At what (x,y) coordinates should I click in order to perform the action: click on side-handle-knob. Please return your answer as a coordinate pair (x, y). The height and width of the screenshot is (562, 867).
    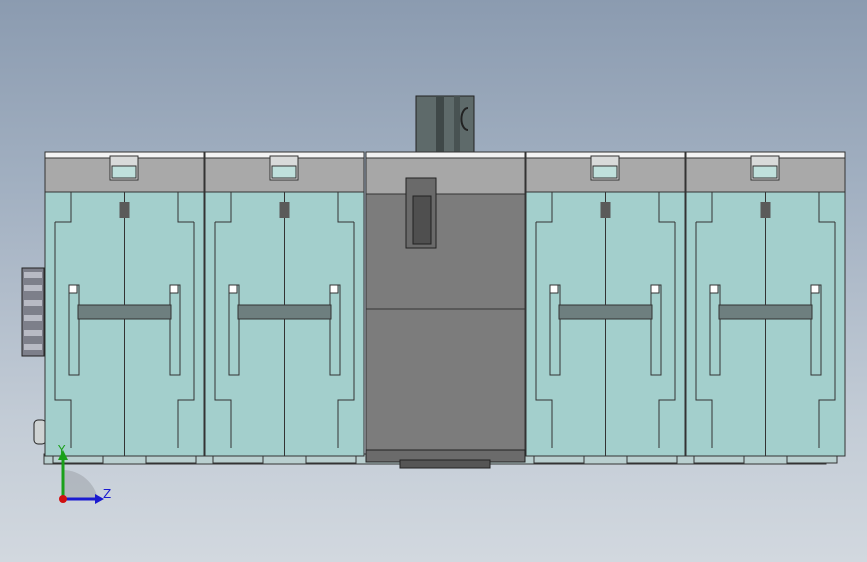
    Looking at the image, I should click on (33, 312).